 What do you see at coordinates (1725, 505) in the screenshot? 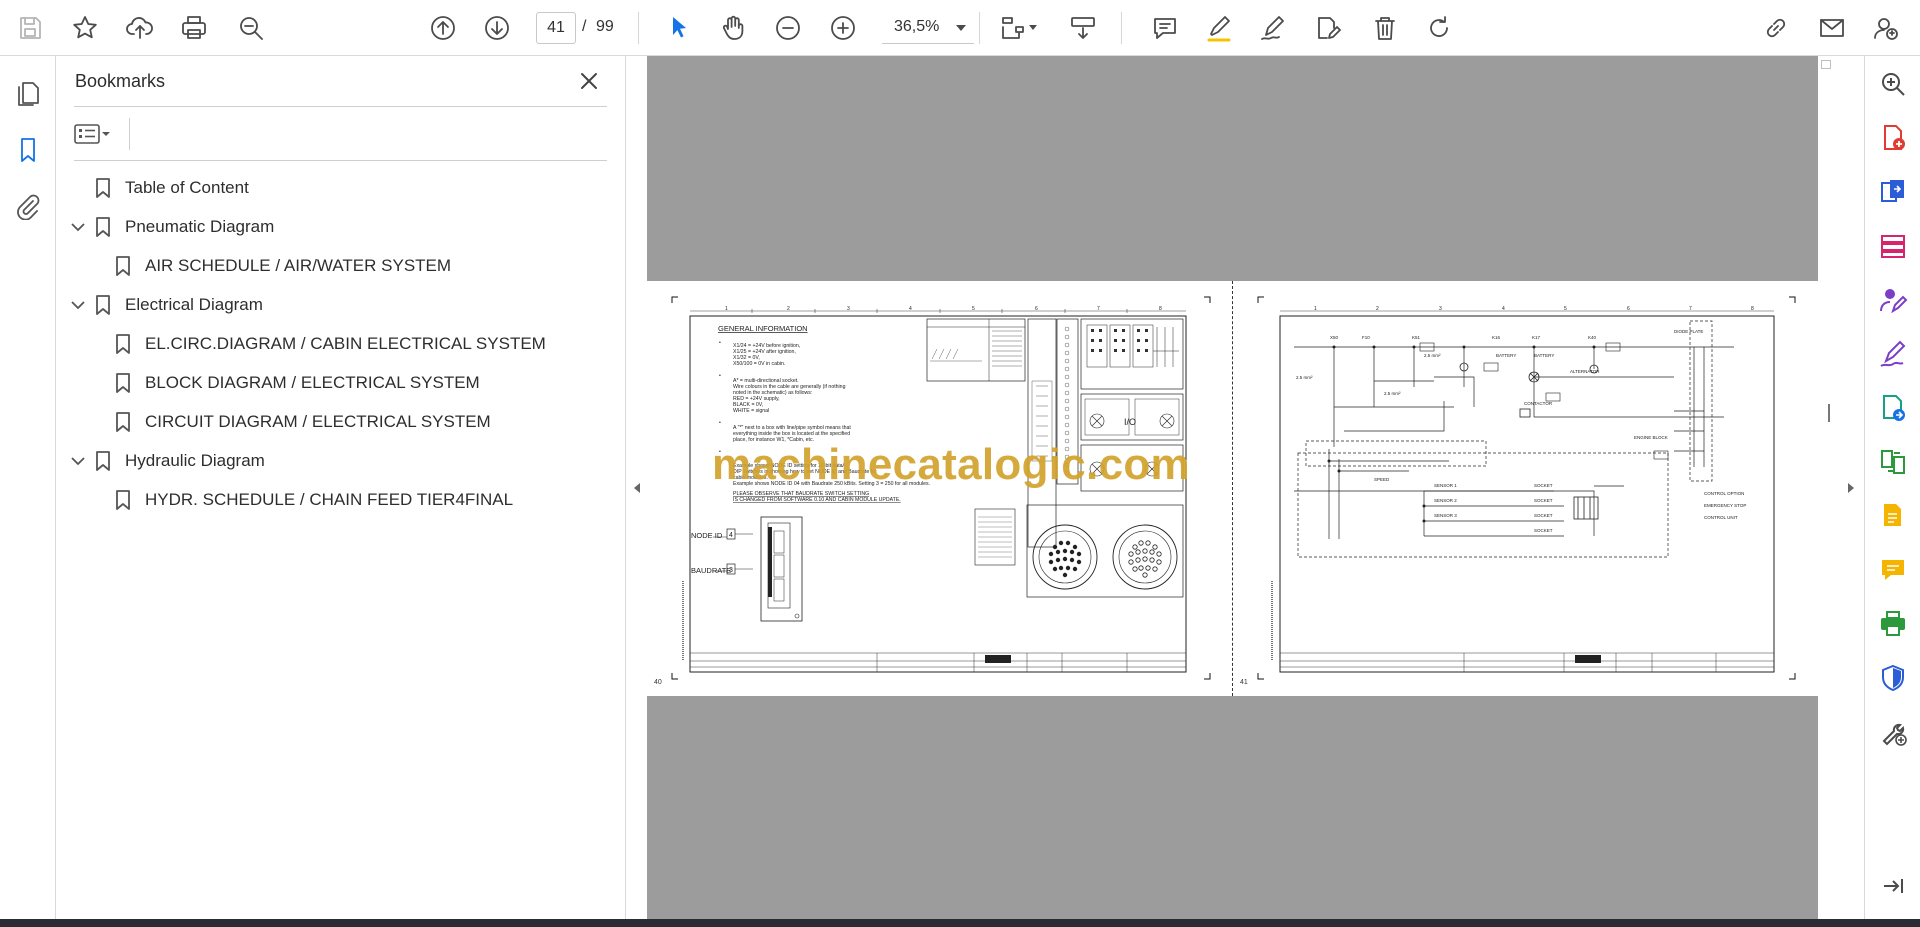
I see `svg-text: EMERGENCY STOP` at bounding box center [1725, 505].